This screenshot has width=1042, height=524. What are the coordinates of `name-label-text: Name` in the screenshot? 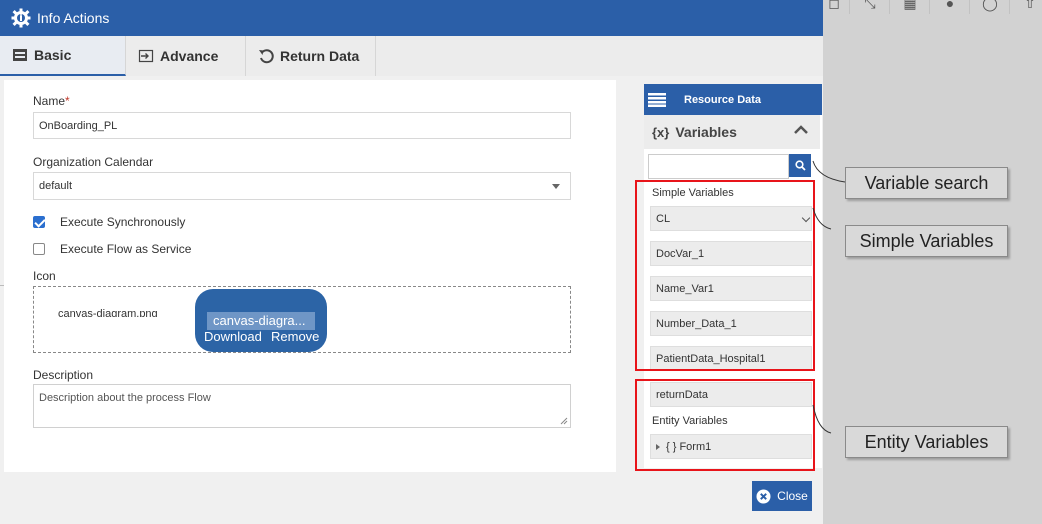 It's located at (49, 101).